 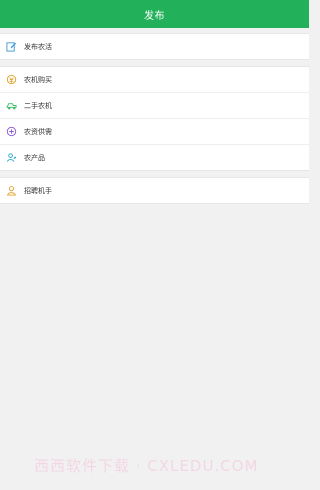 What do you see at coordinates (38, 46) in the screenshot?
I see `menu-item-label: 发布农活` at bounding box center [38, 46].